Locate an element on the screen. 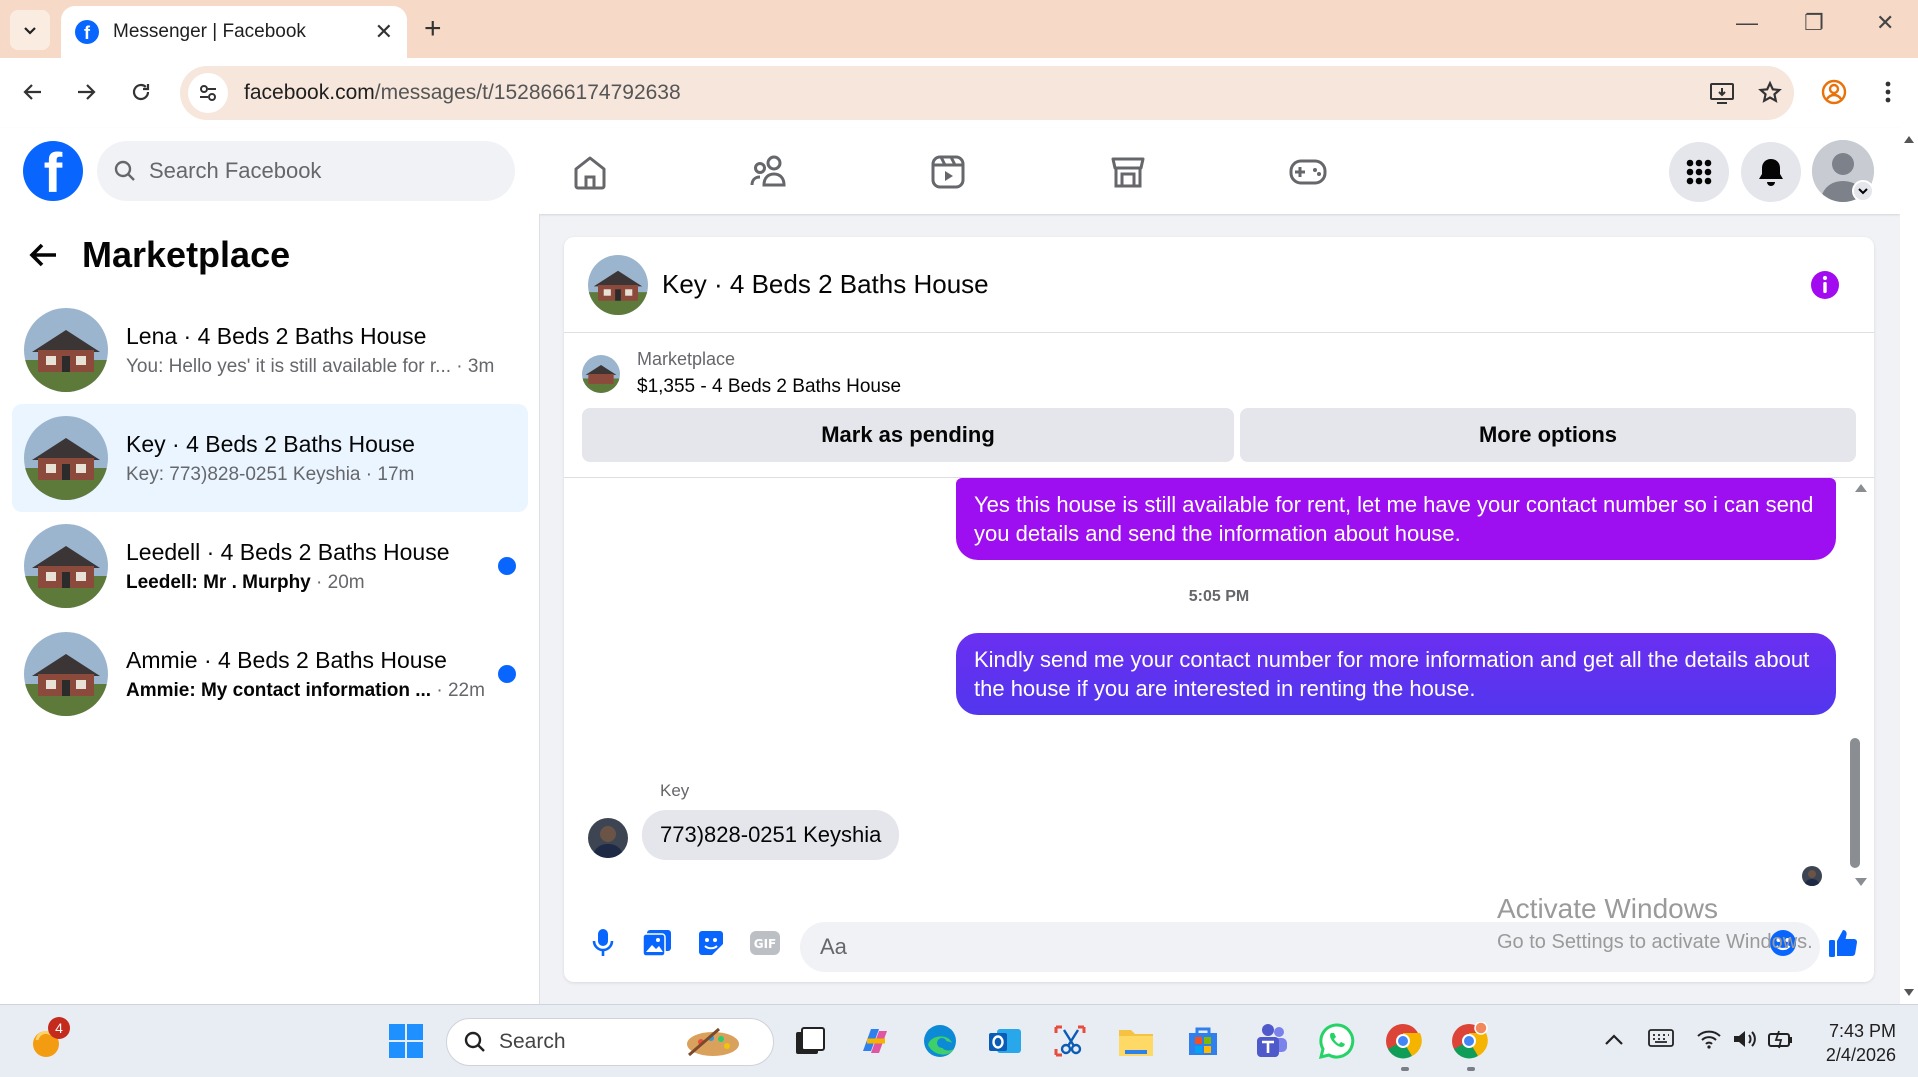 This screenshot has width=1918, height=1077. chrome-icon is located at coordinates (1403, 1041).